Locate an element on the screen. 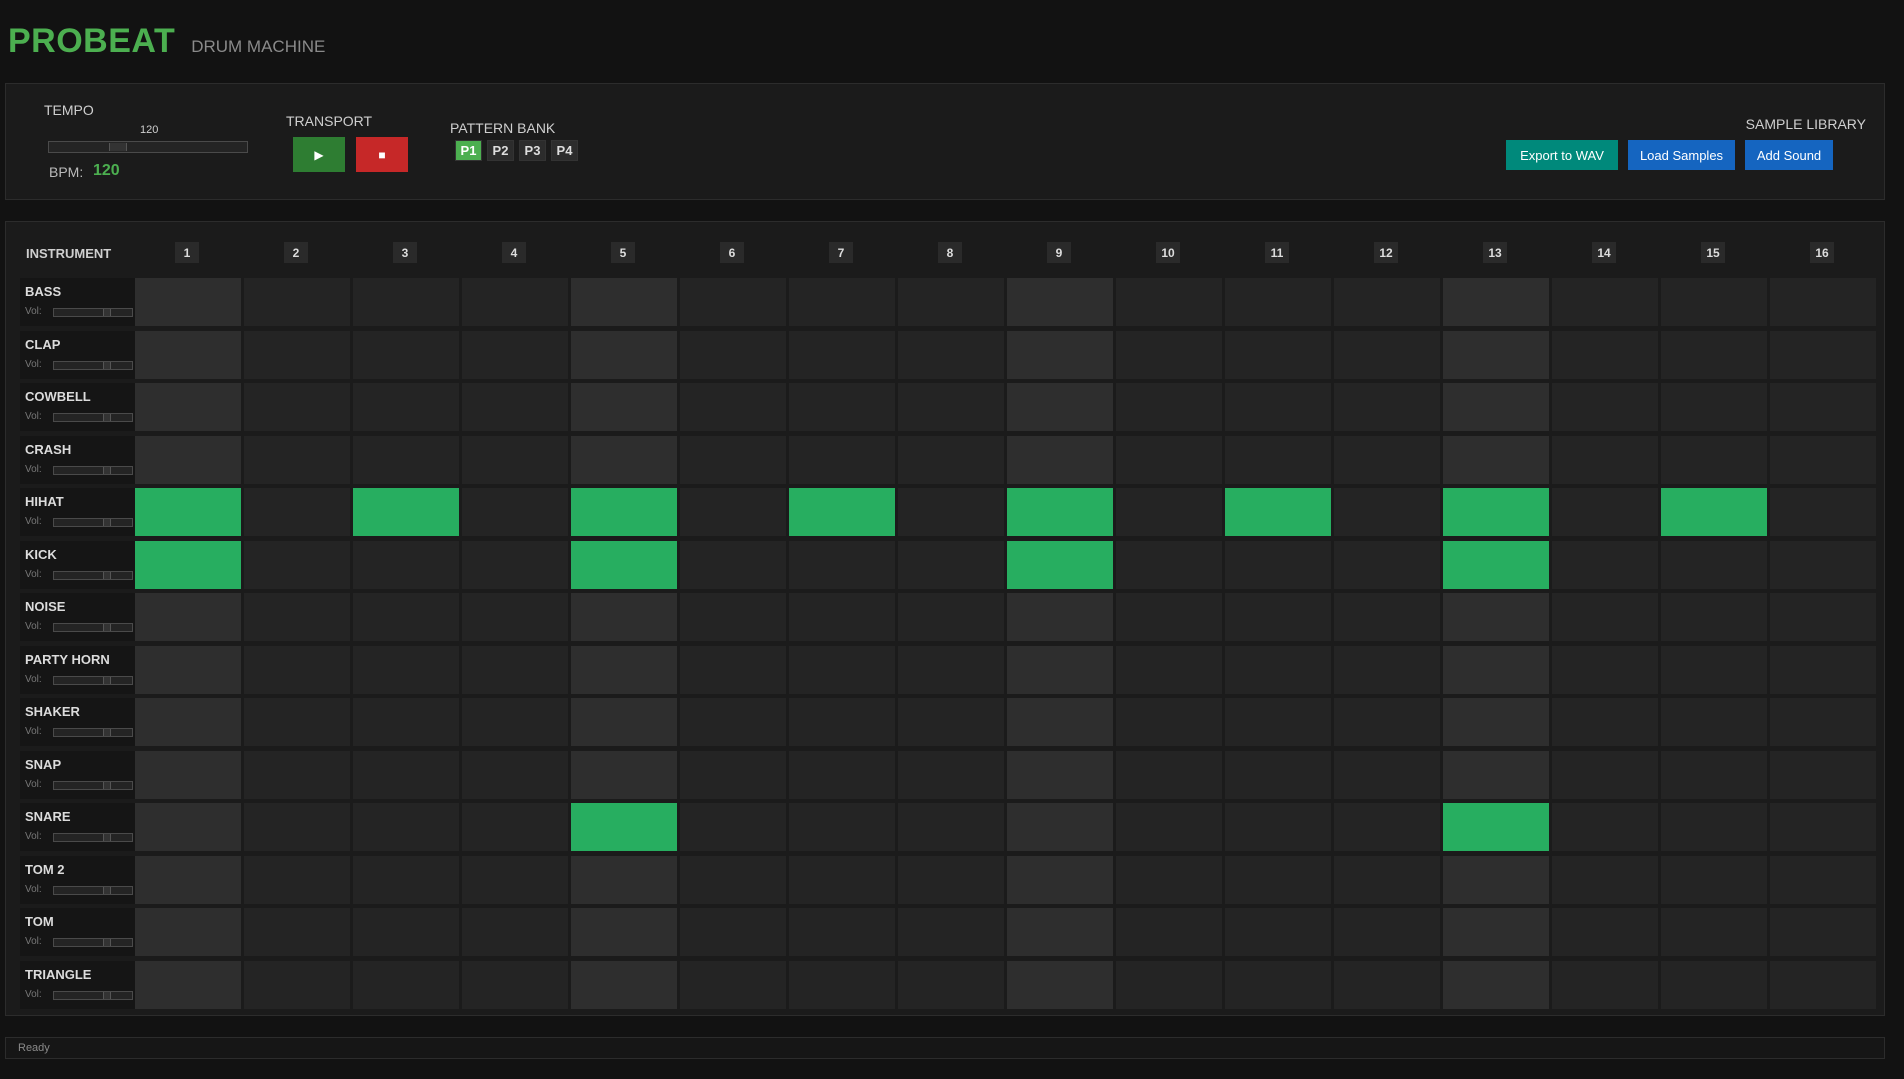 This screenshot has width=1904, height=1079. tempo-slider is located at coordinates (148, 147).